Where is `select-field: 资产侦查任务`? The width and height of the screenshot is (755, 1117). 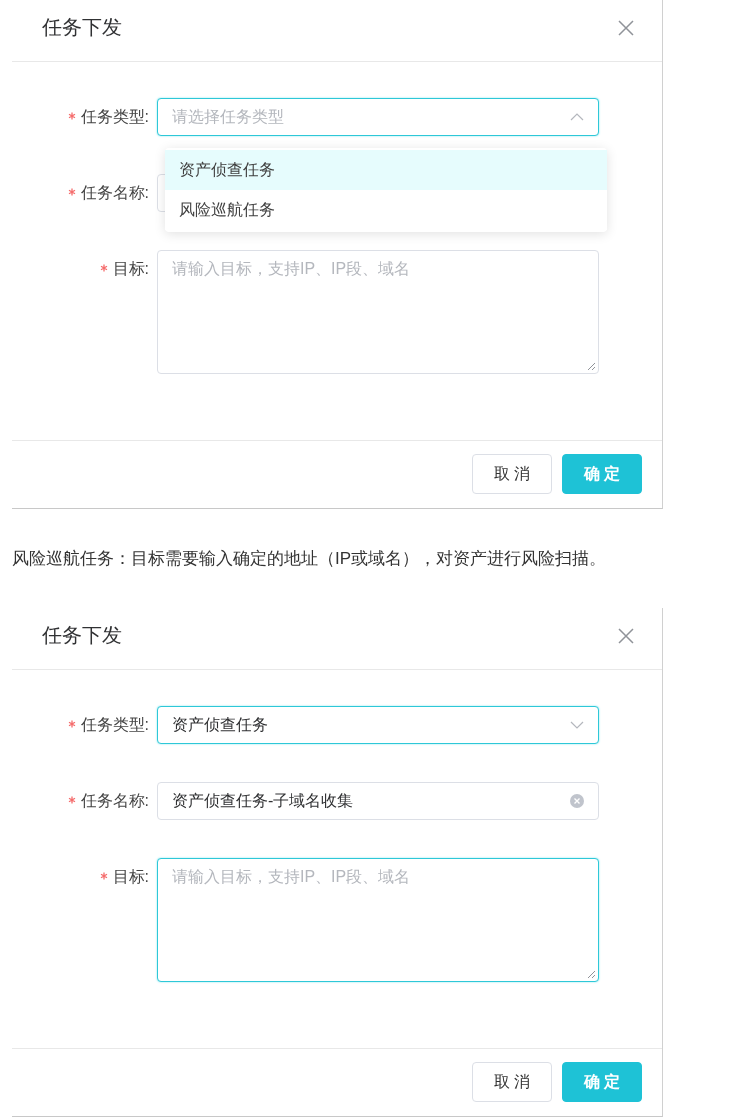
select-field: 资产侦查任务 is located at coordinates (378, 725).